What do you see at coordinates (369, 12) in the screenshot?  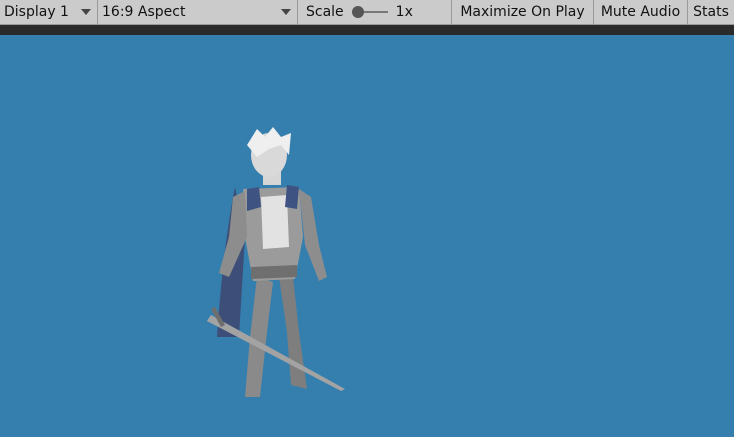 I see `scale-slider` at bounding box center [369, 12].